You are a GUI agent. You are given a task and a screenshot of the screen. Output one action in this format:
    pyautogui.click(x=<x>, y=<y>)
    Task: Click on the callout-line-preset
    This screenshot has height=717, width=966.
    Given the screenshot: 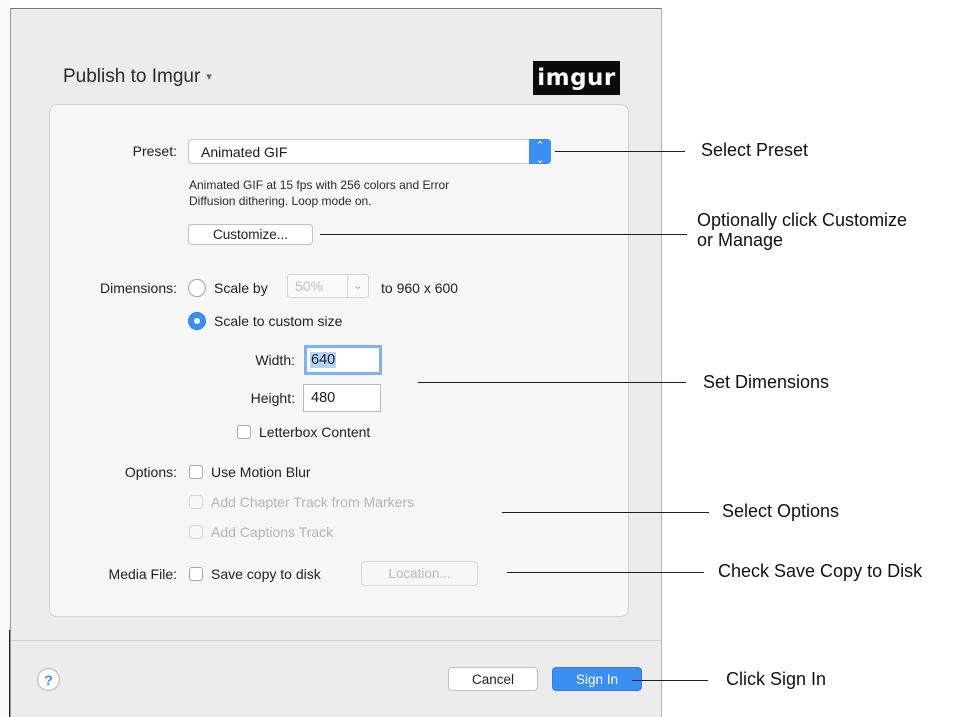 What is the action you would take?
    pyautogui.click(x=620, y=151)
    